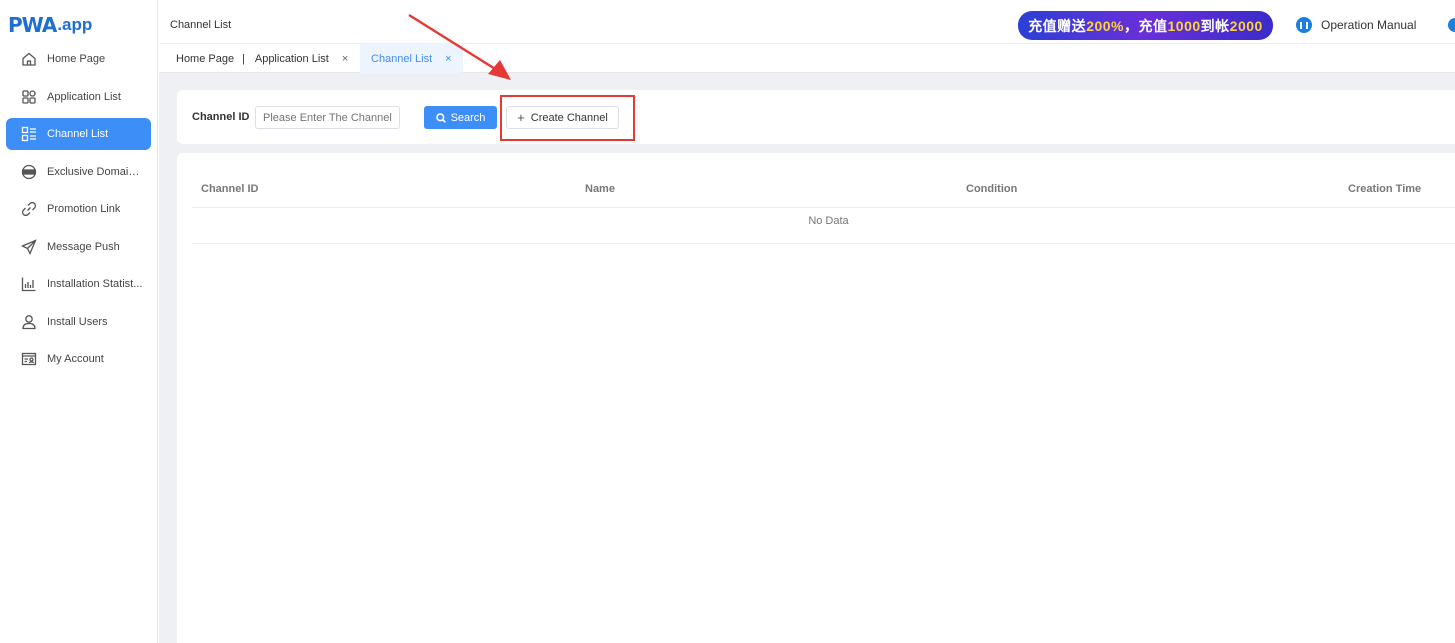 The height and width of the screenshot is (643, 1455). Describe the element at coordinates (1384, 189) in the screenshot. I see `column-header-creation-time: Creation Time` at that location.